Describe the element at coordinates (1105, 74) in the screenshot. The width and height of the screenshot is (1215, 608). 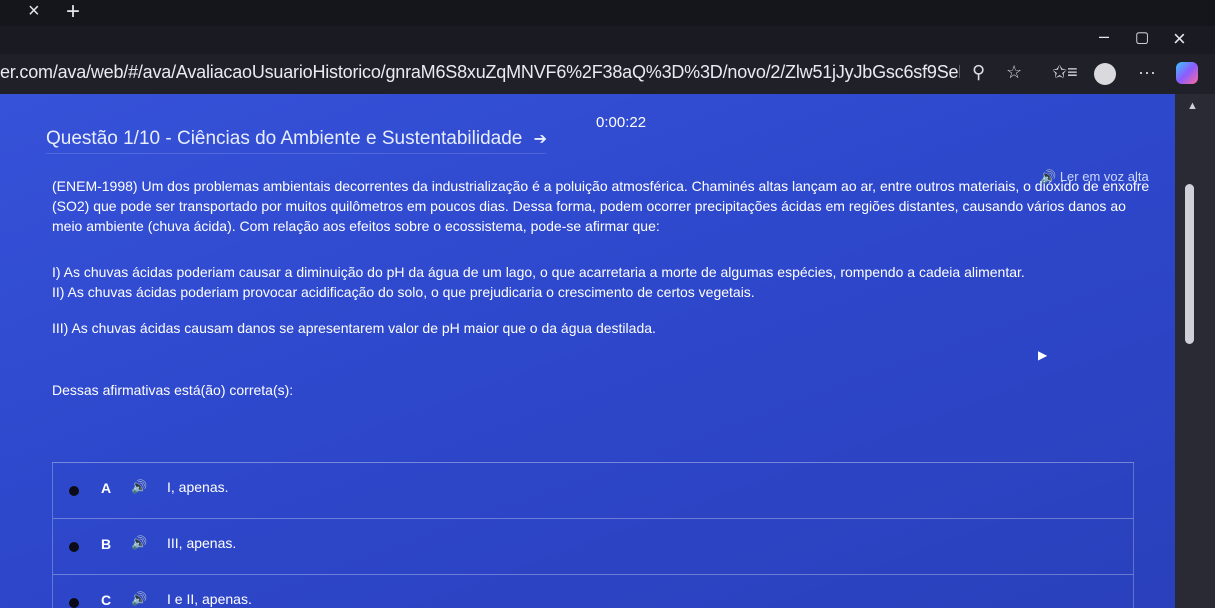
I see `profile-avatar-icon` at that location.